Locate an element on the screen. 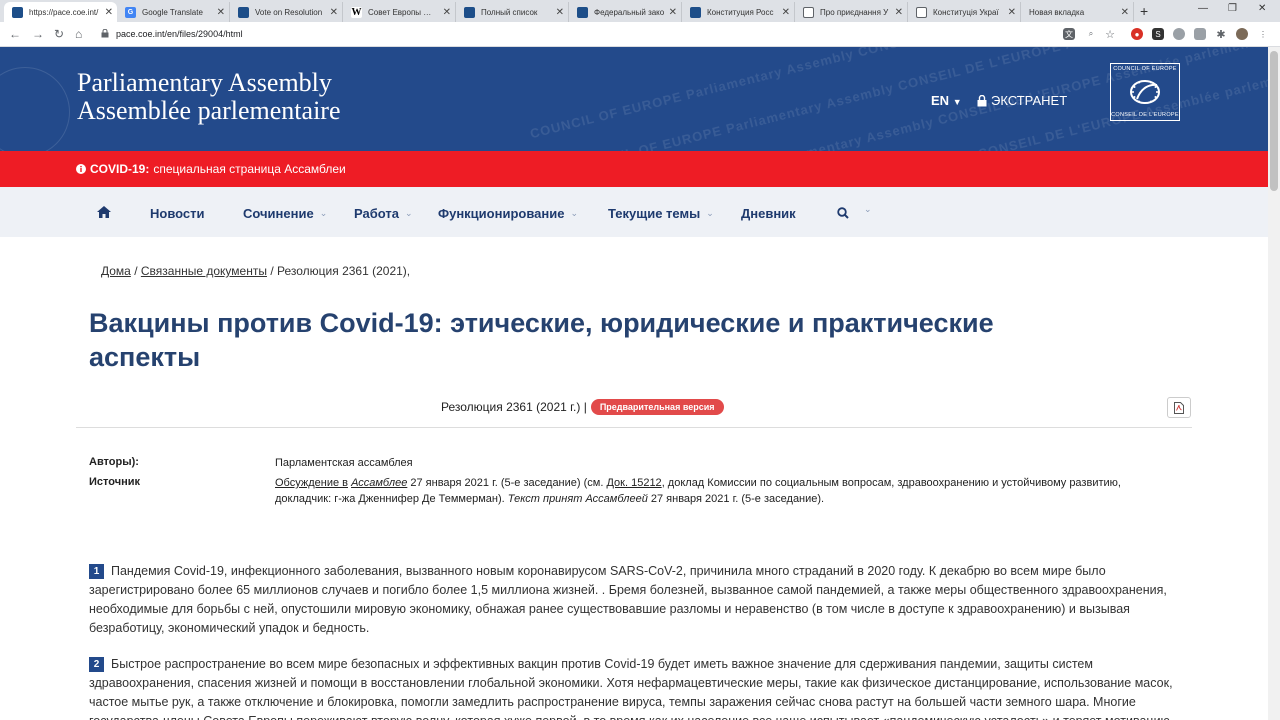  site-title-fr: Assemblée parlementaire is located at coordinates (209, 110).